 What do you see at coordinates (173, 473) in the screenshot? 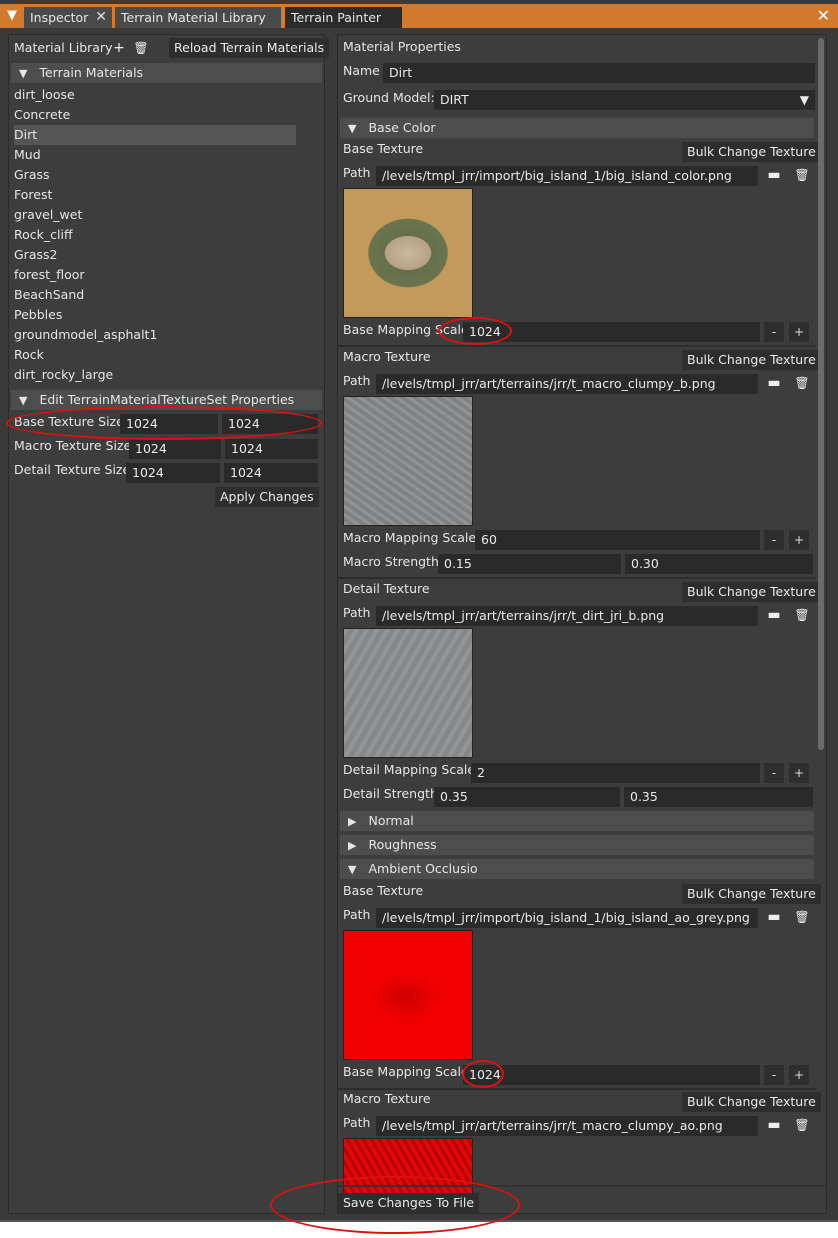
I see `detail-texture-size-width-field: 1024` at bounding box center [173, 473].